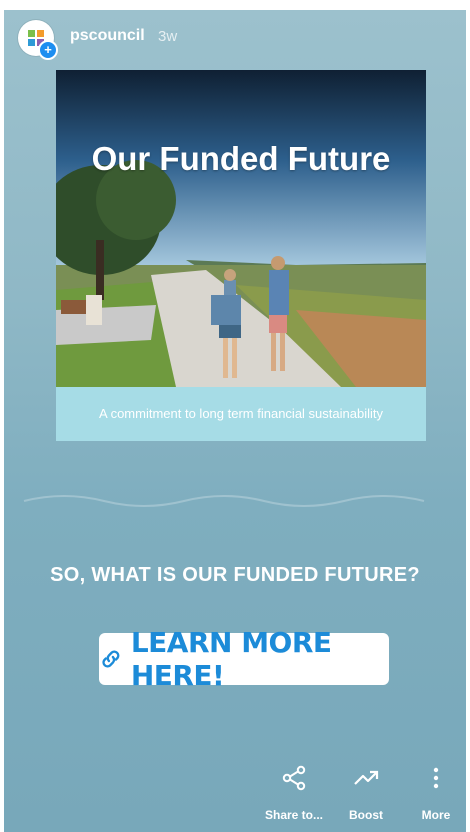  I want to click on boost-label: Boost, so click(366, 815).